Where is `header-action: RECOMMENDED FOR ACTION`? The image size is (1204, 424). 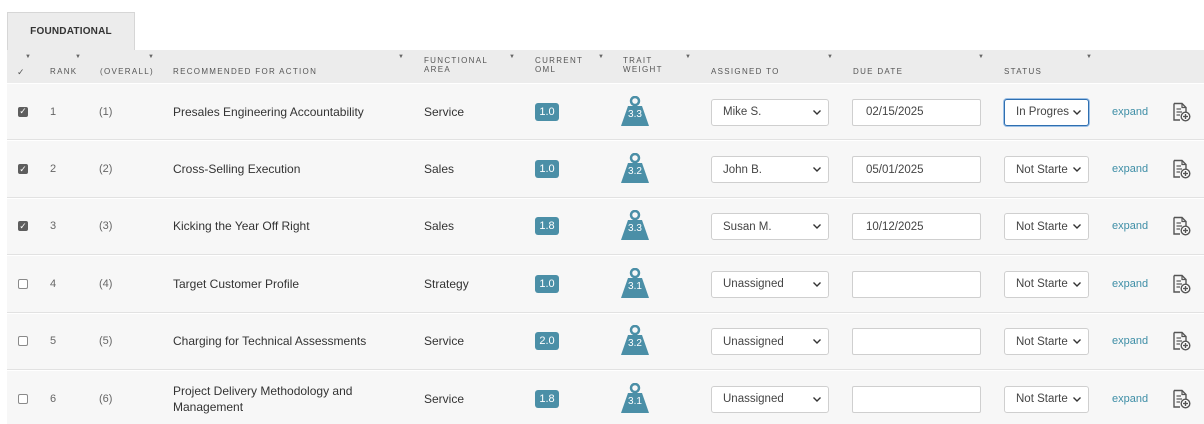
header-action: RECOMMENDED FOR ACTION is located at coordinates (245, 71).